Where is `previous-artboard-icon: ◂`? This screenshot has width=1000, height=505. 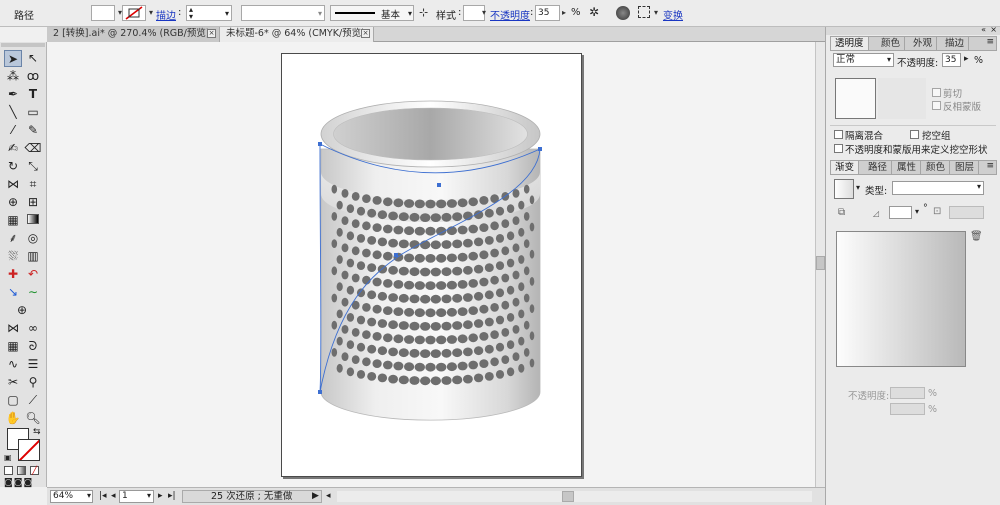
previous-artboard-icon: ◂ is located at coordinates (113, 496).